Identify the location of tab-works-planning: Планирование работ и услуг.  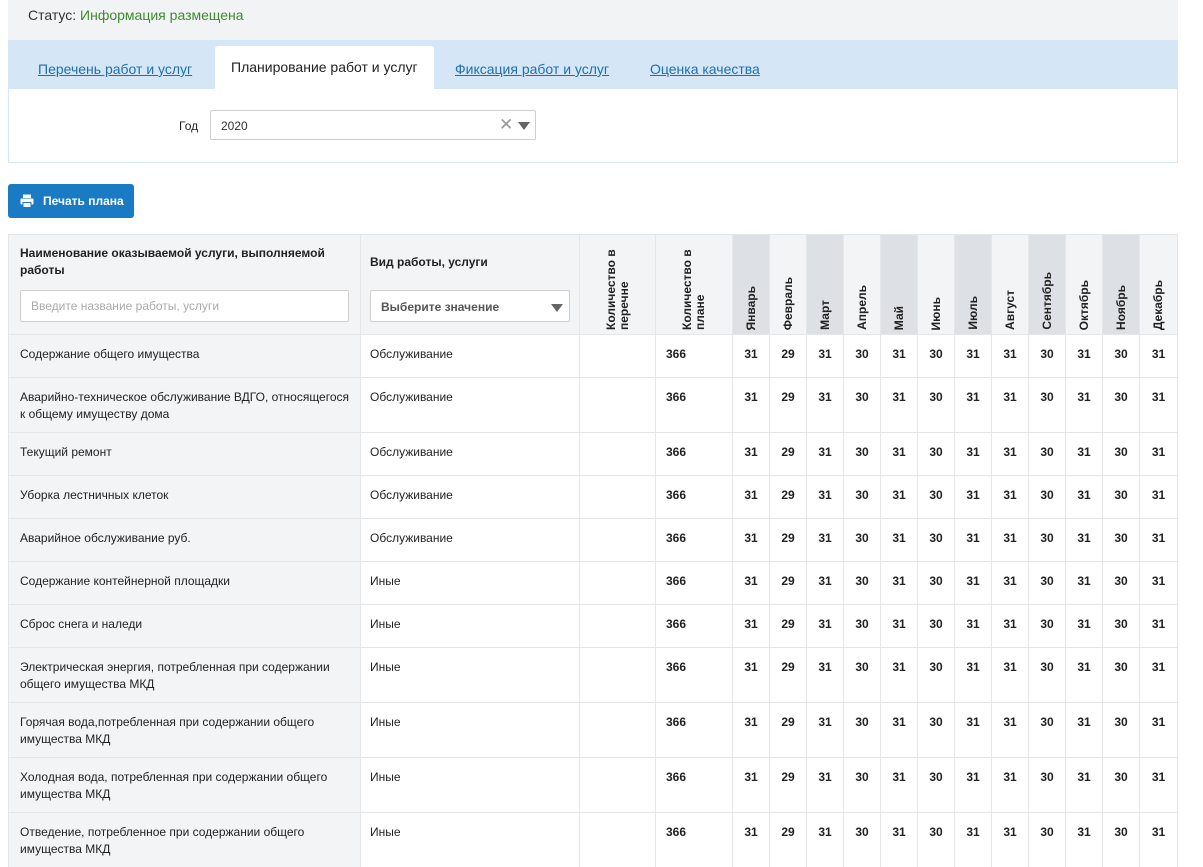
(324, 67).